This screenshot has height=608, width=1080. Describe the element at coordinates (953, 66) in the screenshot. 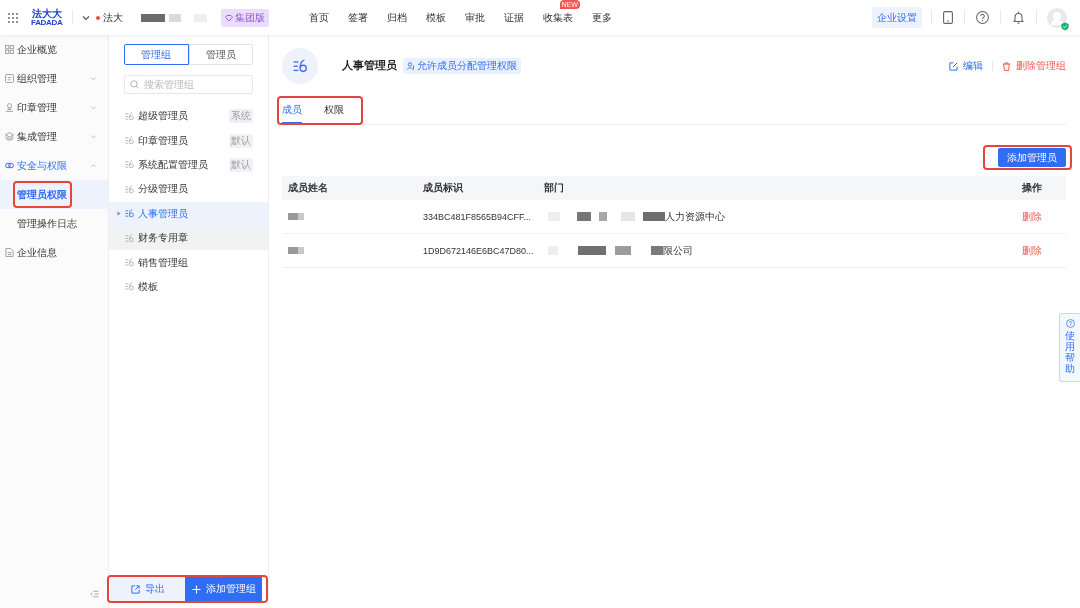

I see `edit-icon` at that location.